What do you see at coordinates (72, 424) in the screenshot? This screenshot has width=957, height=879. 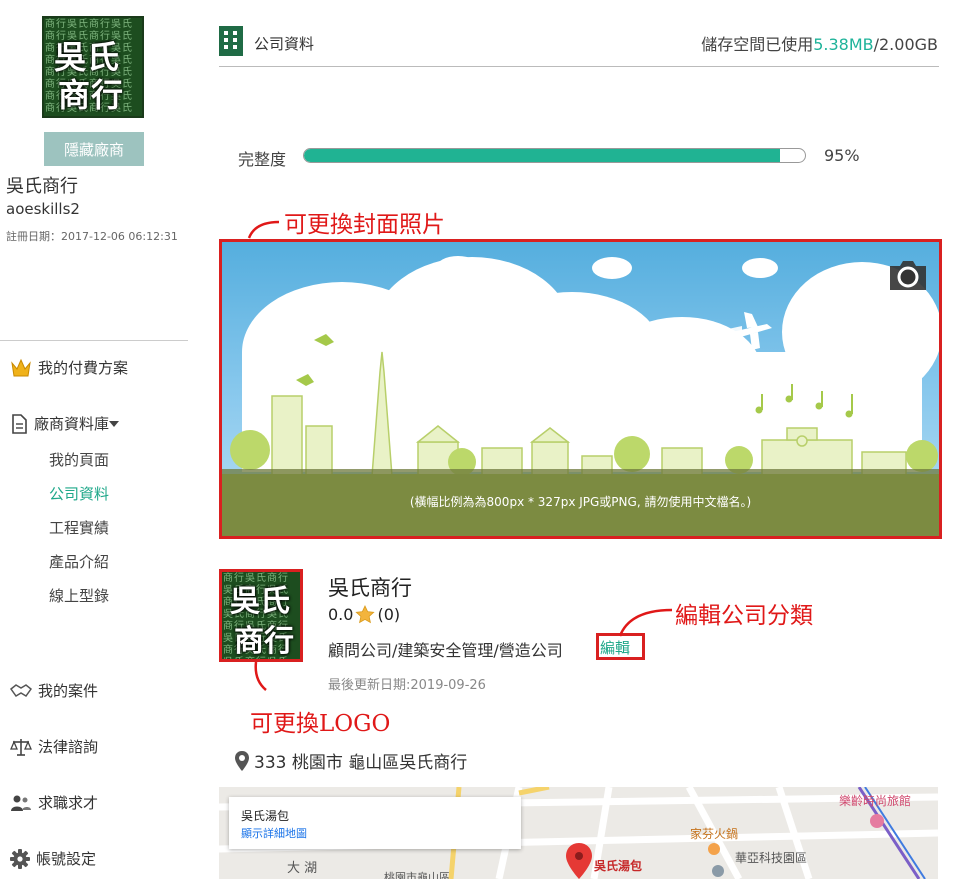 I see `sidebar-item-label: 廠商資料庫` at bounding box center [72, 424].